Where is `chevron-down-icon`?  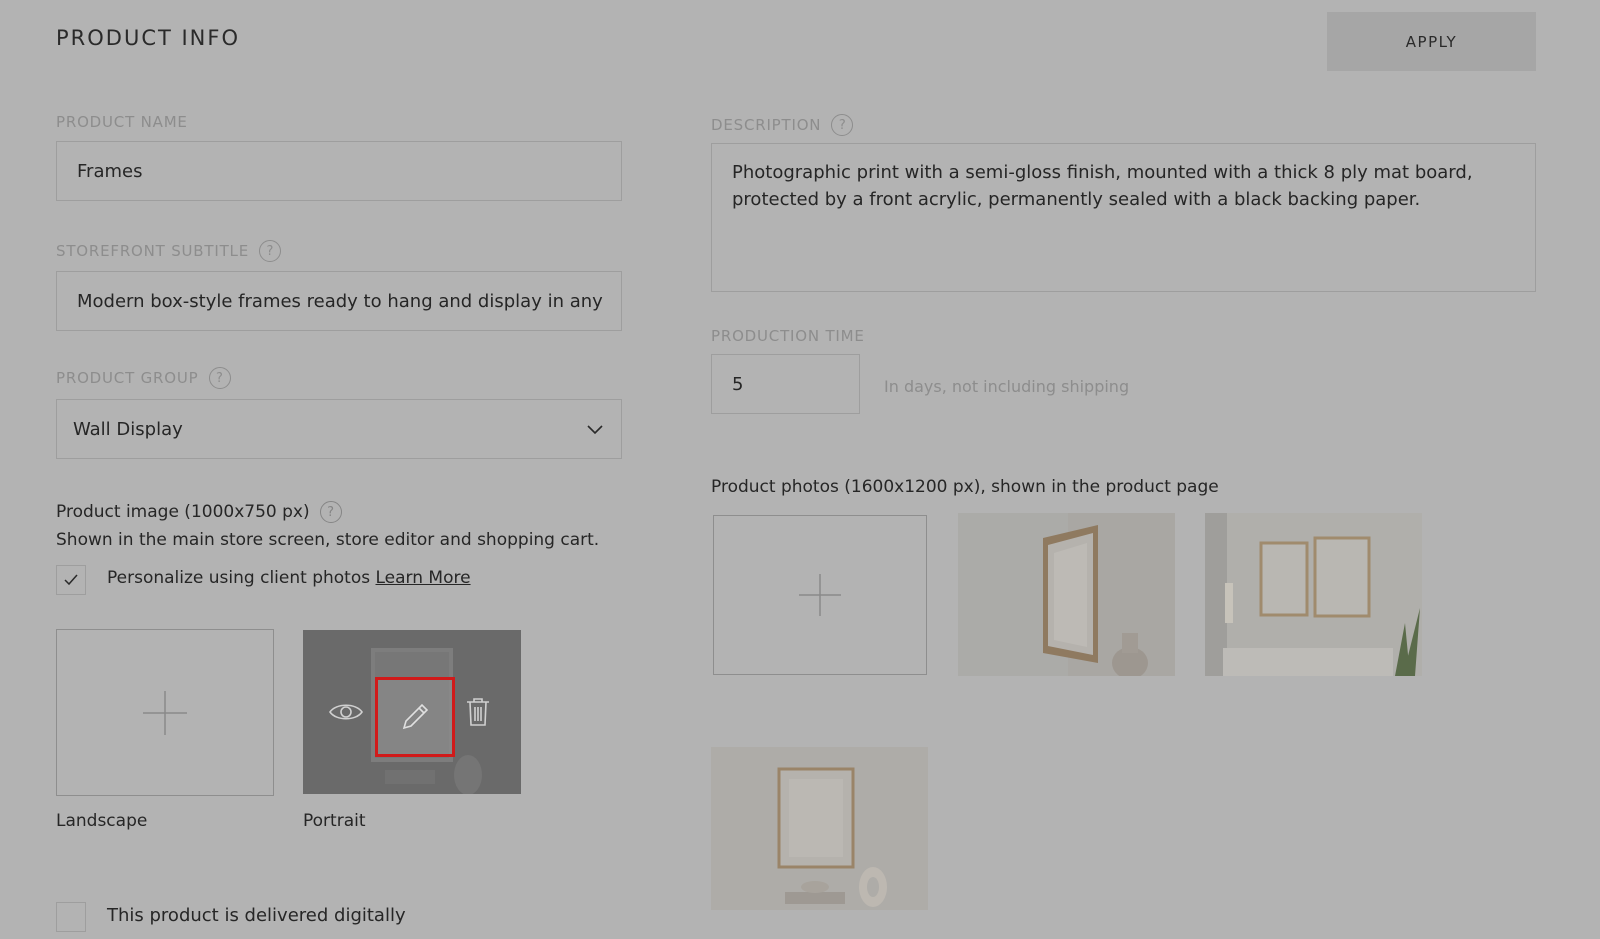
chevron-down-icon is located at coordinates (595, 430).